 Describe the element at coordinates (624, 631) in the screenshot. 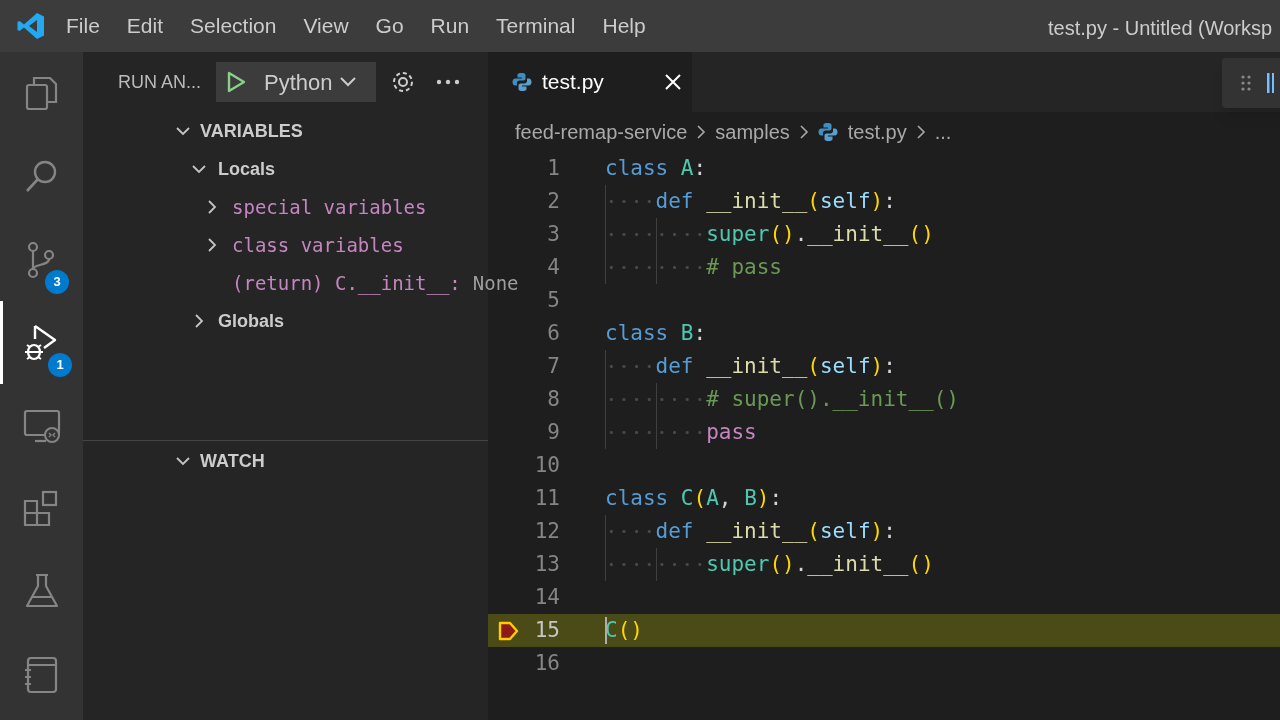

I see `code-line: C()` at that location.